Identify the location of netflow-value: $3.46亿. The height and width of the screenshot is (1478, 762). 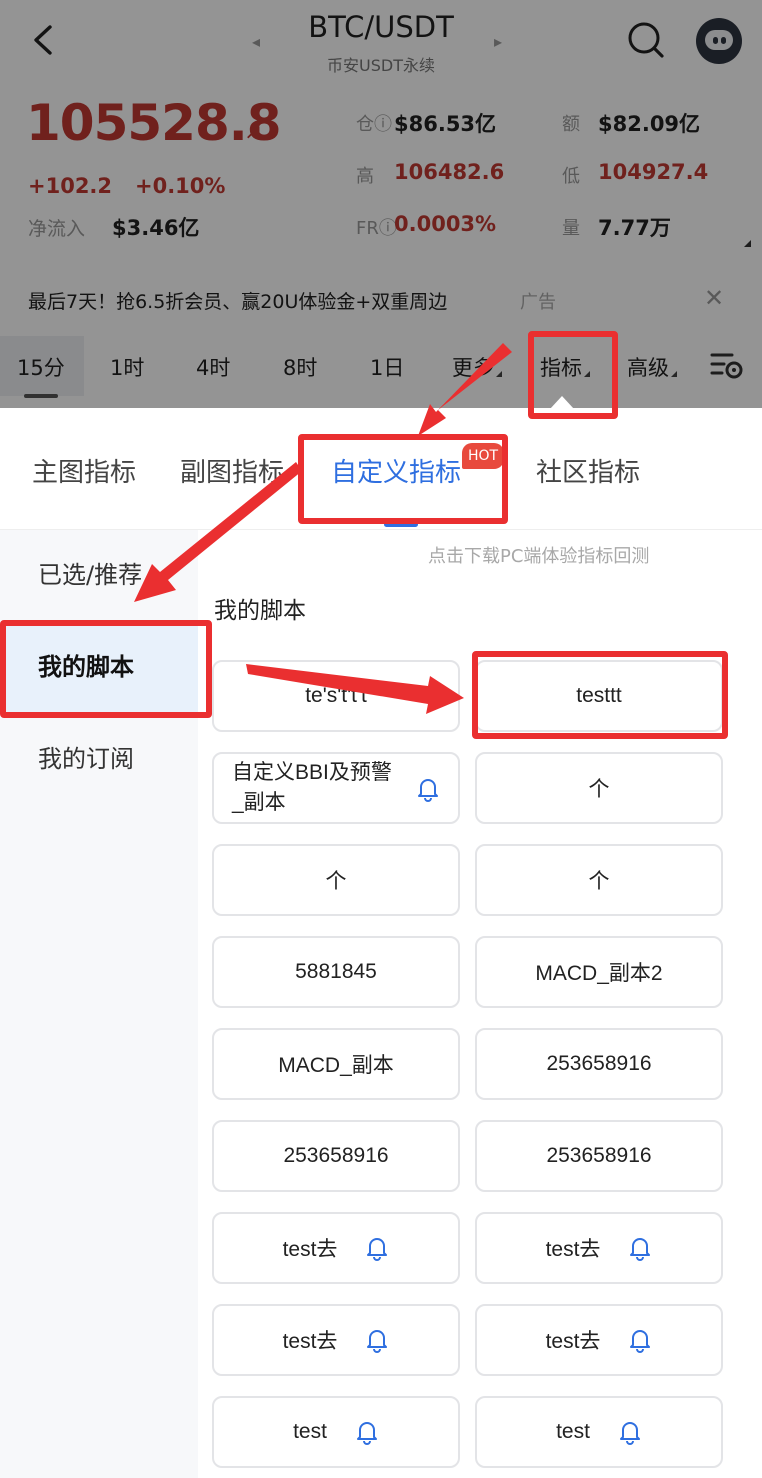
(156, 228).